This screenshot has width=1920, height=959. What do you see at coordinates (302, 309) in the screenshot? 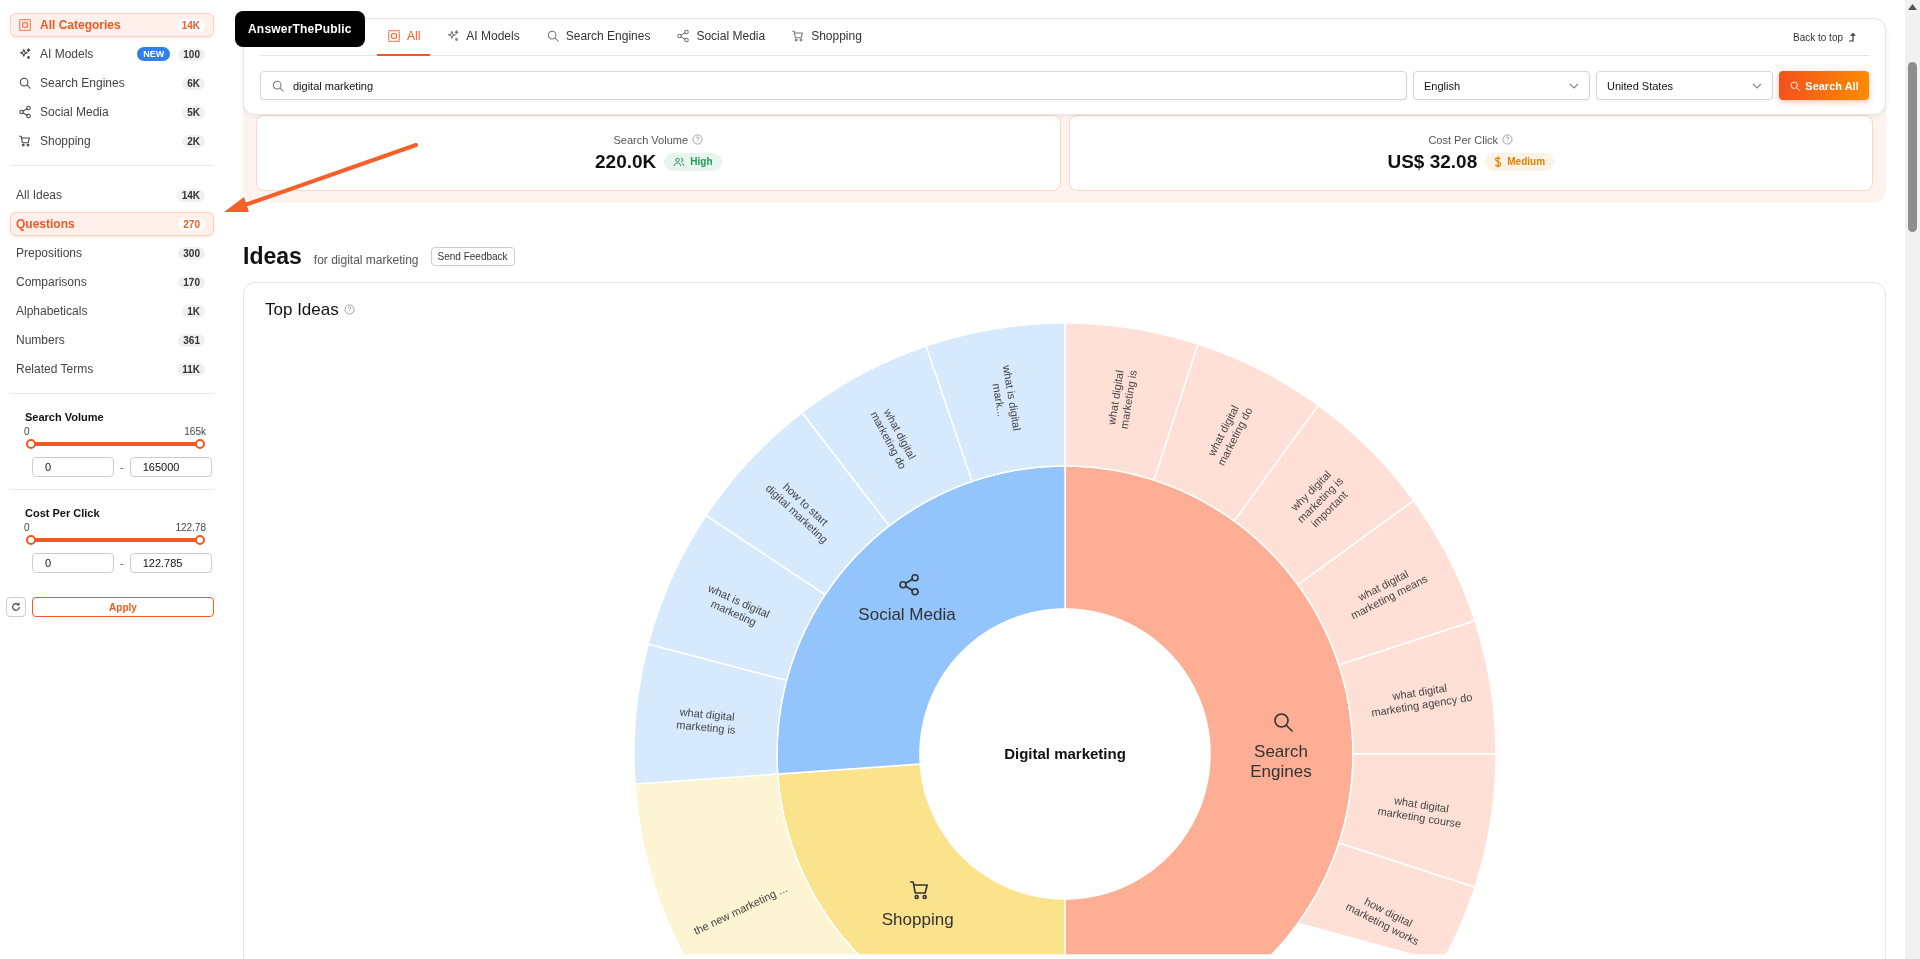
I see `card-title: Top Ideas` at bounding box center [302, 309].